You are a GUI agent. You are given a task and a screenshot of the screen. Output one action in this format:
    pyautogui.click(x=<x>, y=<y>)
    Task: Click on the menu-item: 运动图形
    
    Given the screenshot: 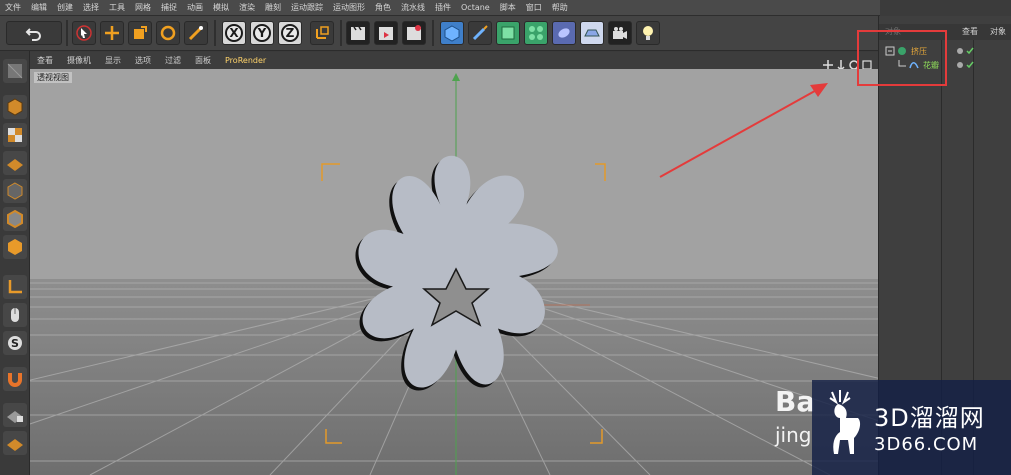 What is the action you would take?
    pyautogui.click(x=349, y=8)
    